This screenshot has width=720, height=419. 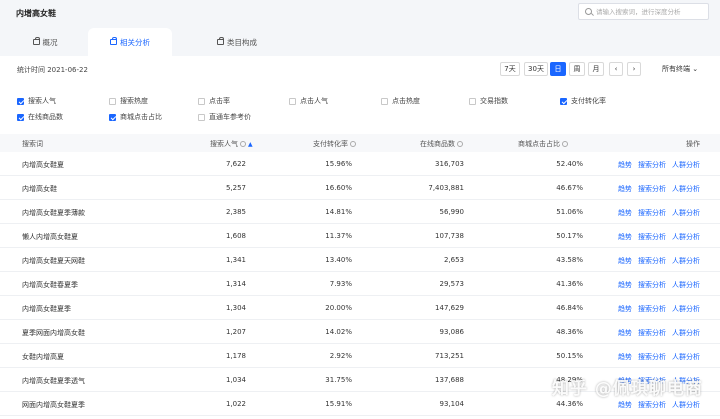 What do you see at coordinates (680, 69) in the screenshot?
I see `terminal-dropdown: 所有终端 ⌄` at bounding box center [680, 69].